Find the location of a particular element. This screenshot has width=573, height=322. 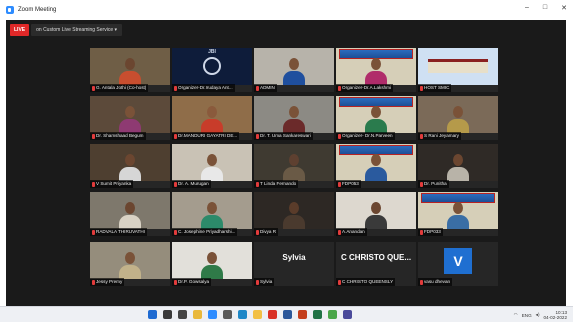

participant-tile: Sylvia Sylvia is located at coordinates (294, 264).